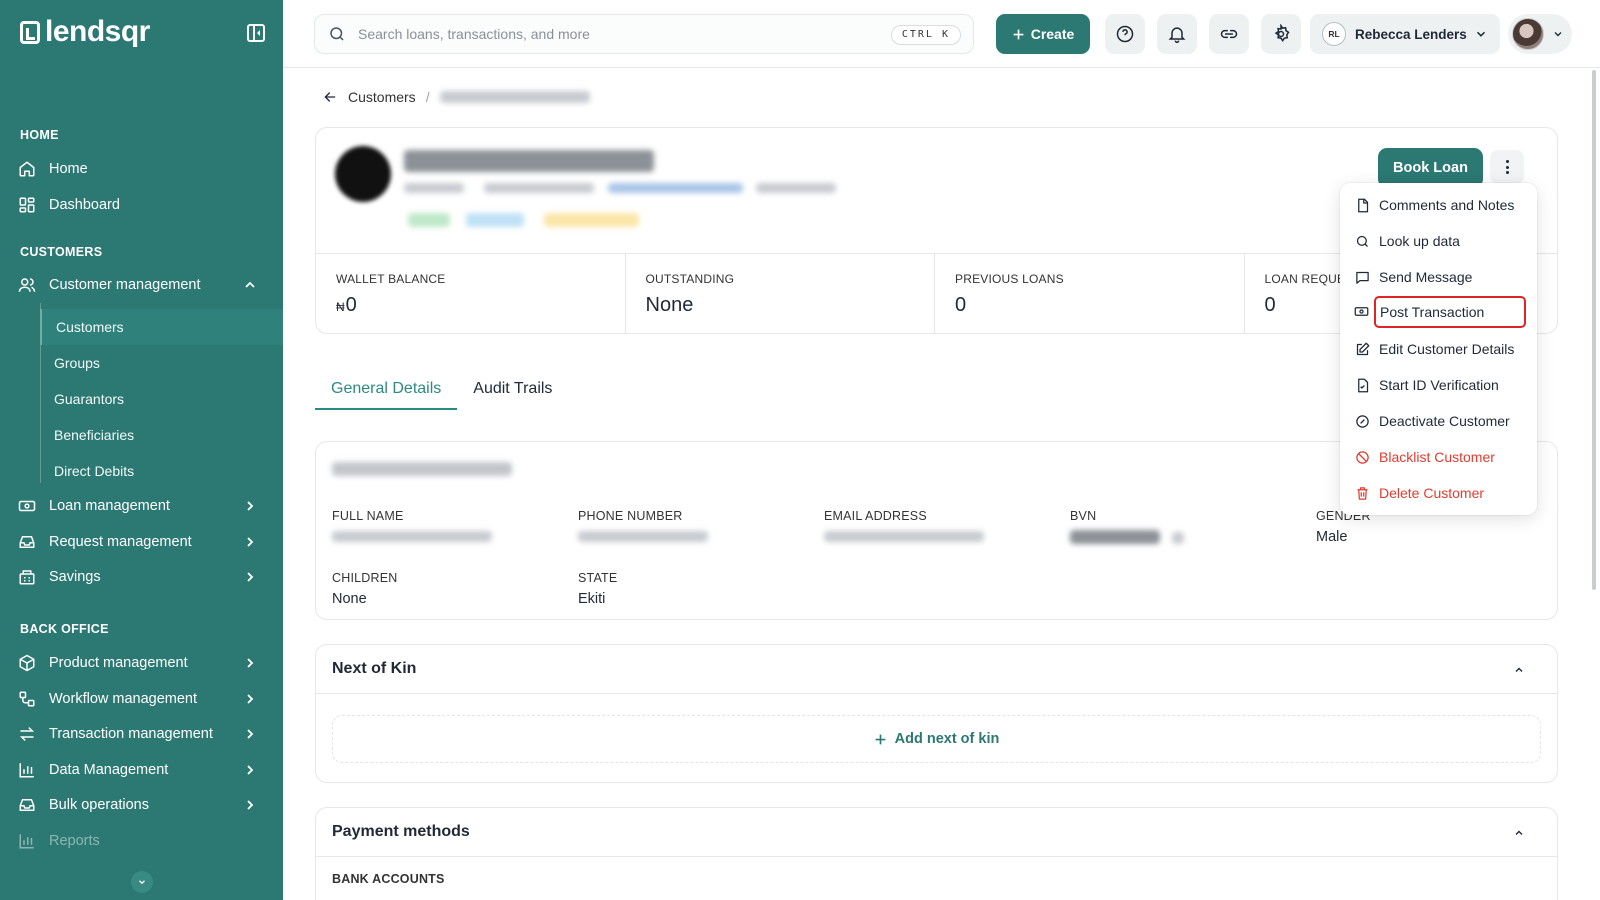 The image size is (1600, 900). Describe the element at coordinates (1430, 168) in the screenshot. I see `book-loan-button: Book Loan` at that location.